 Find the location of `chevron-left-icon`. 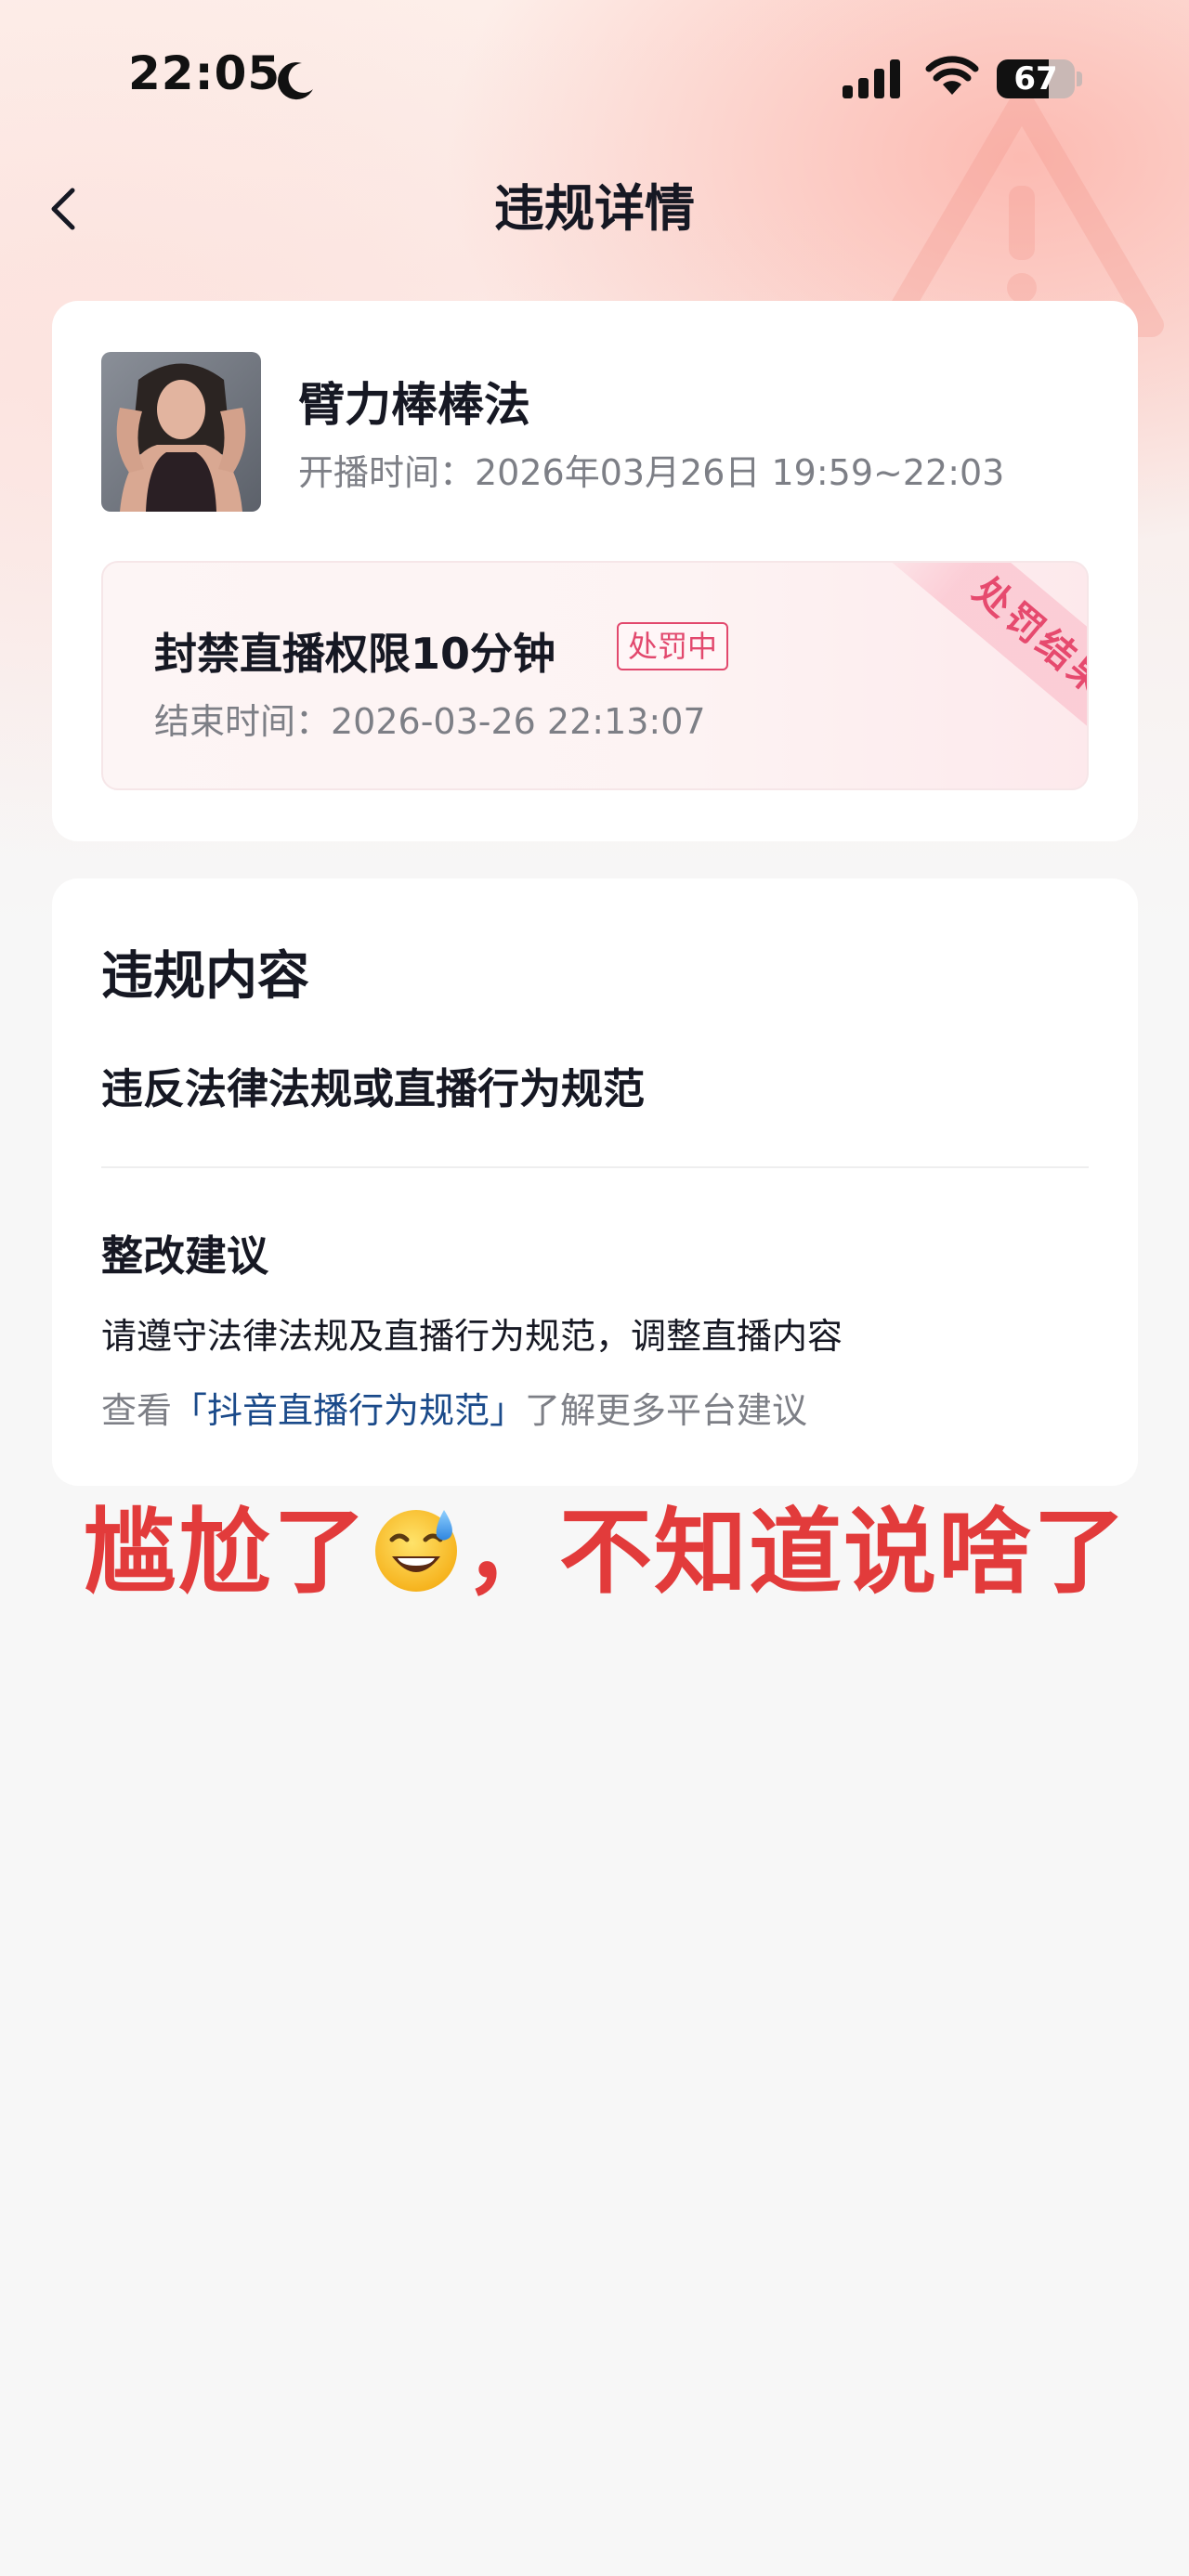

chevron-left-icon is located at coordinates (63, 209).